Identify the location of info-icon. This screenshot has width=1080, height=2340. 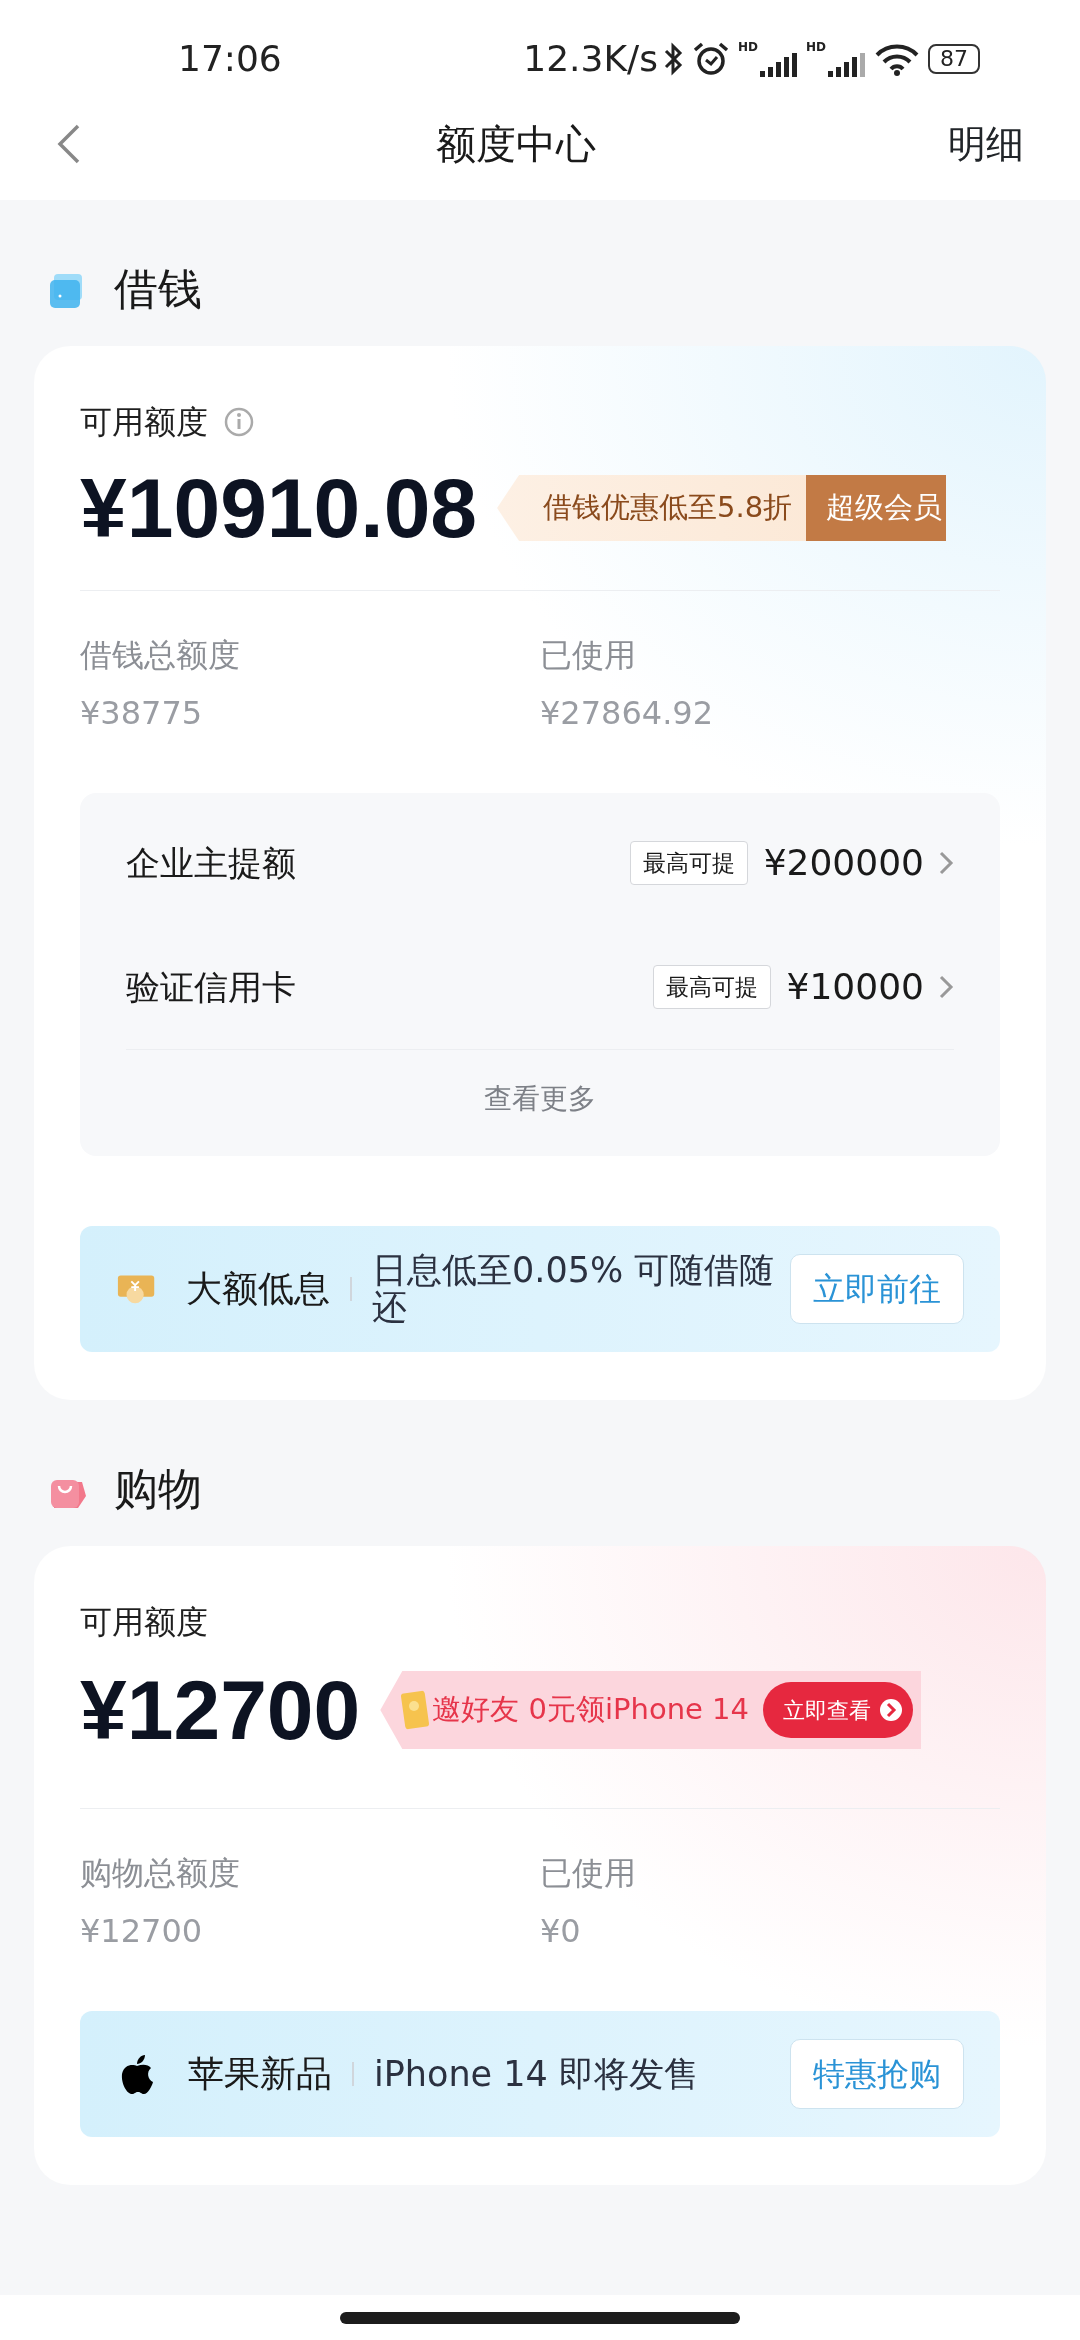
(239, 422).